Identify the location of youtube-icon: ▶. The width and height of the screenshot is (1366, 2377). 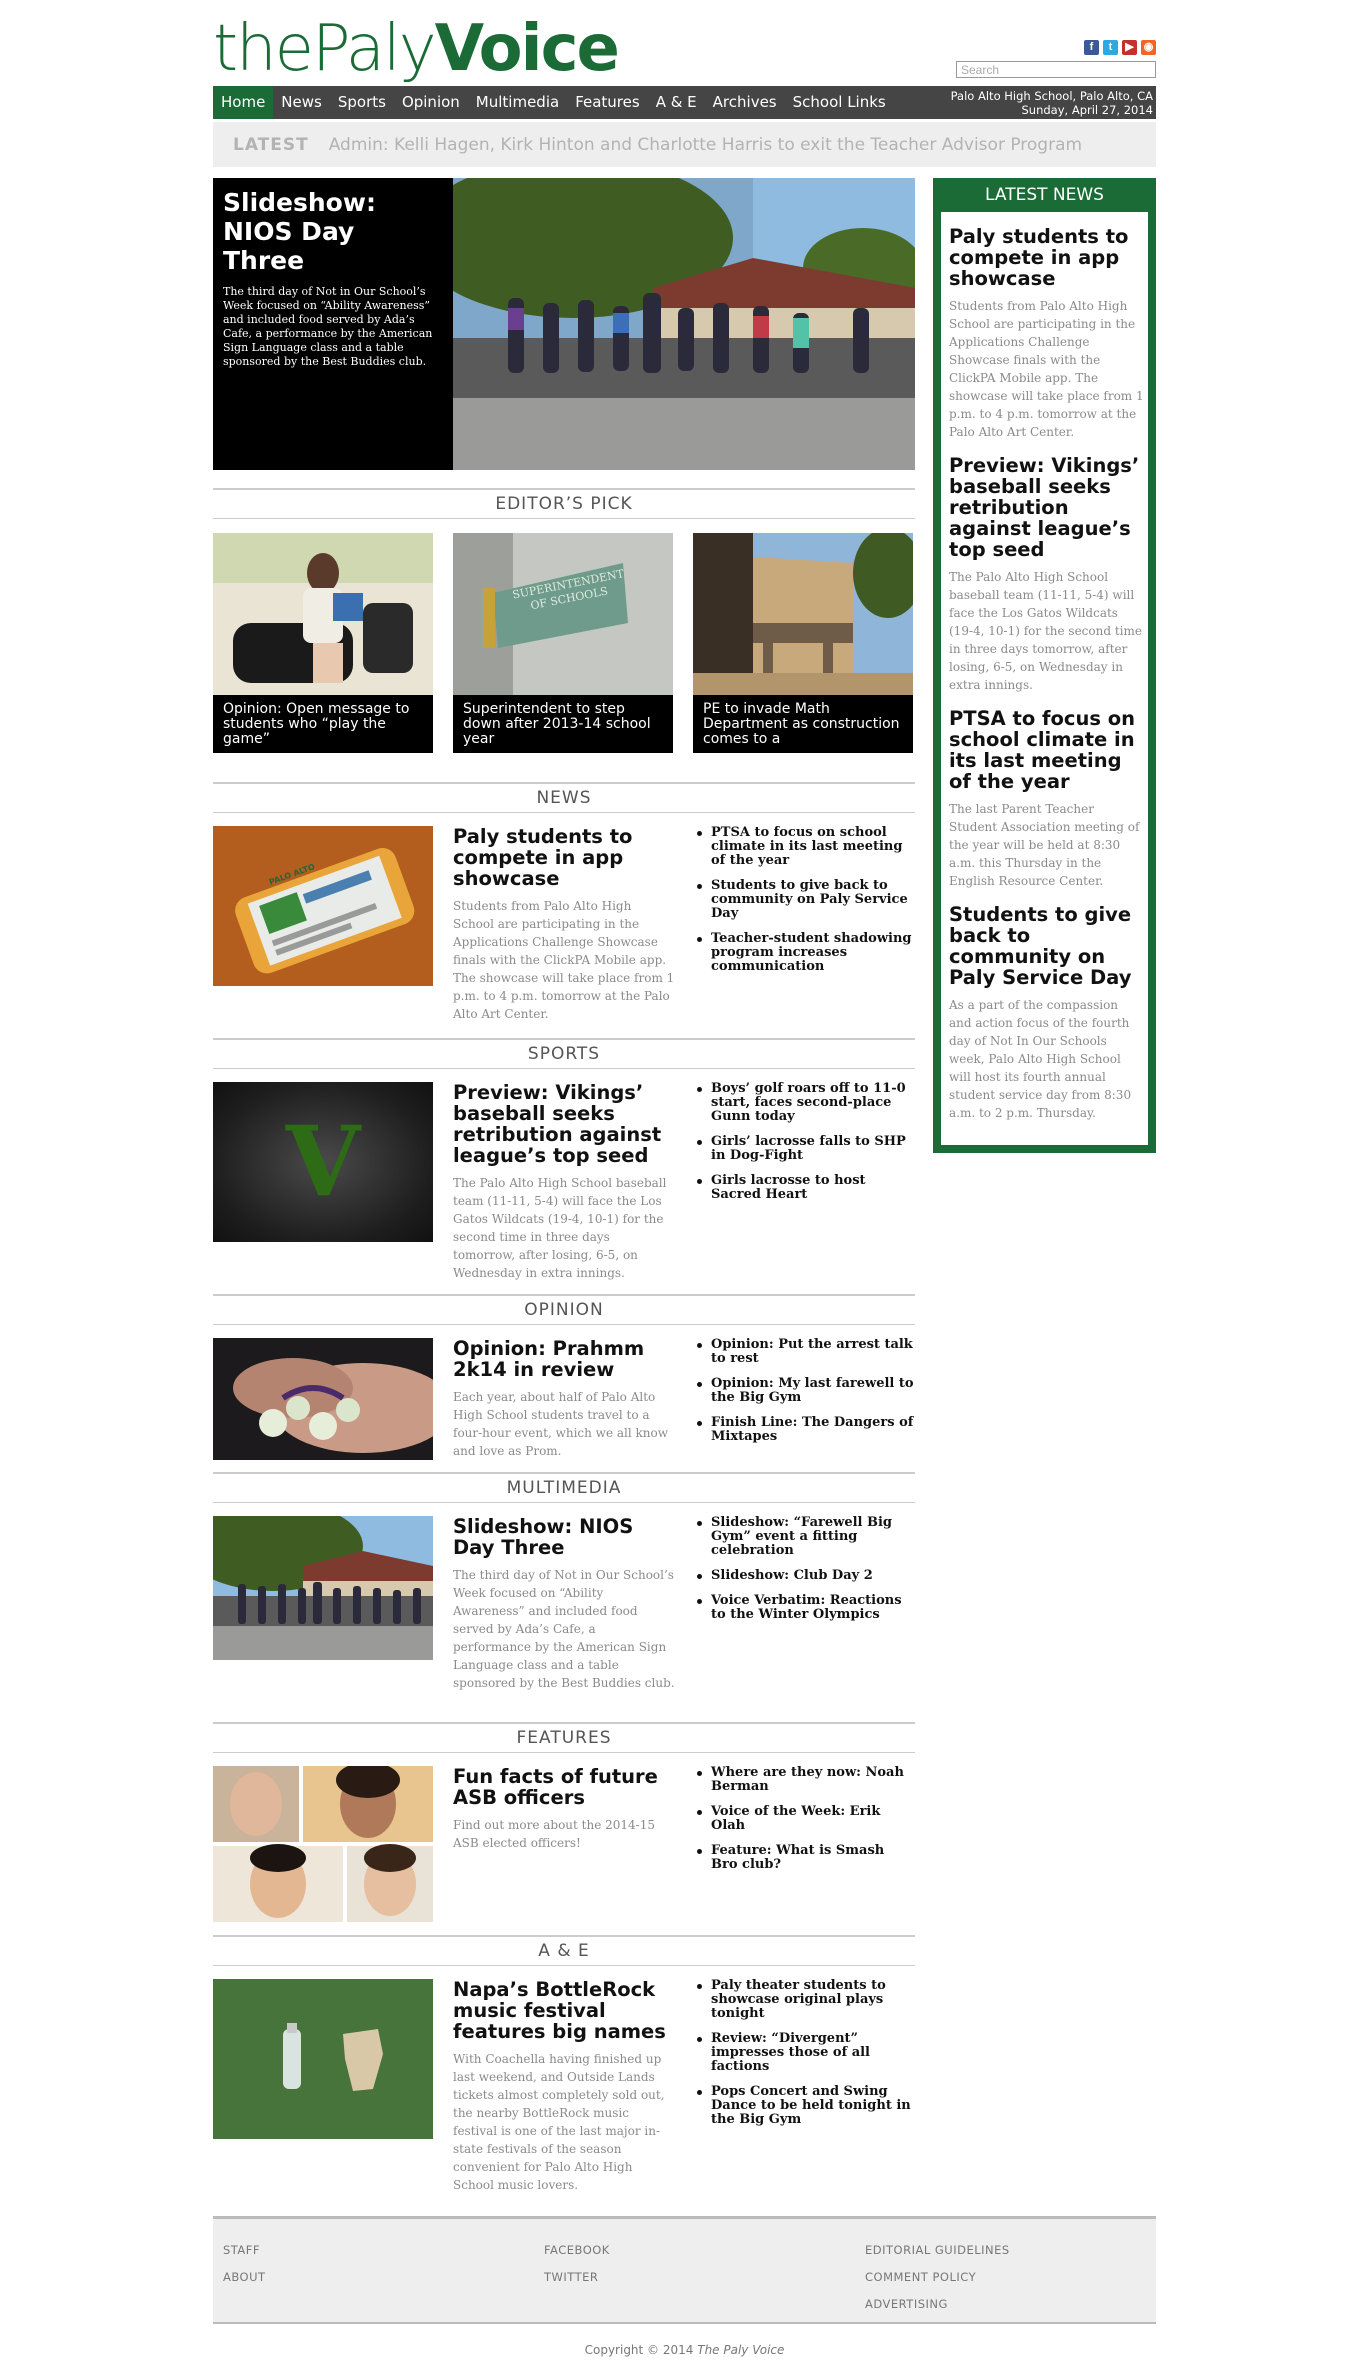
(1129, 47).